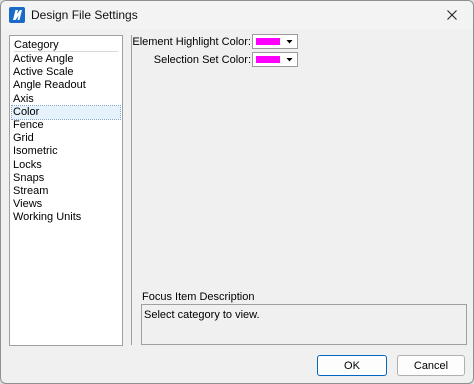  I want to click on selection-set-row: Selection Set Color:, so click(221, 60).